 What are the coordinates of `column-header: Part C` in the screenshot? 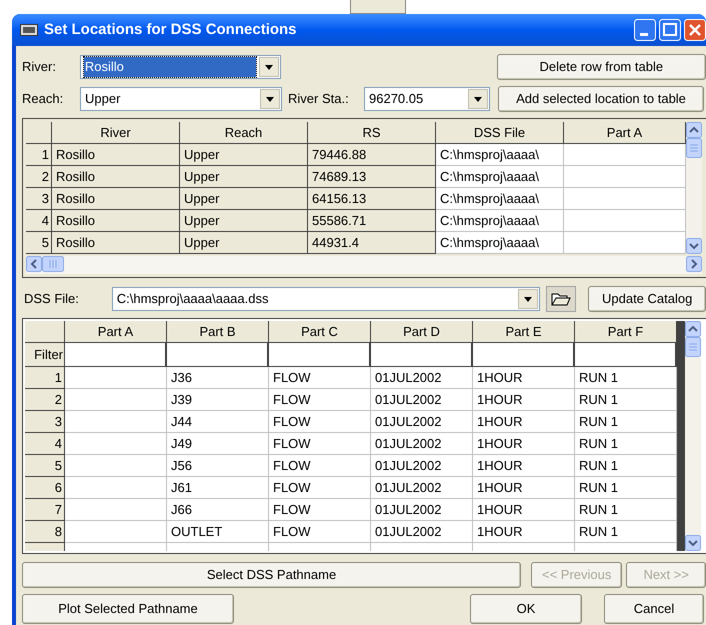 It's located at (320, 332).